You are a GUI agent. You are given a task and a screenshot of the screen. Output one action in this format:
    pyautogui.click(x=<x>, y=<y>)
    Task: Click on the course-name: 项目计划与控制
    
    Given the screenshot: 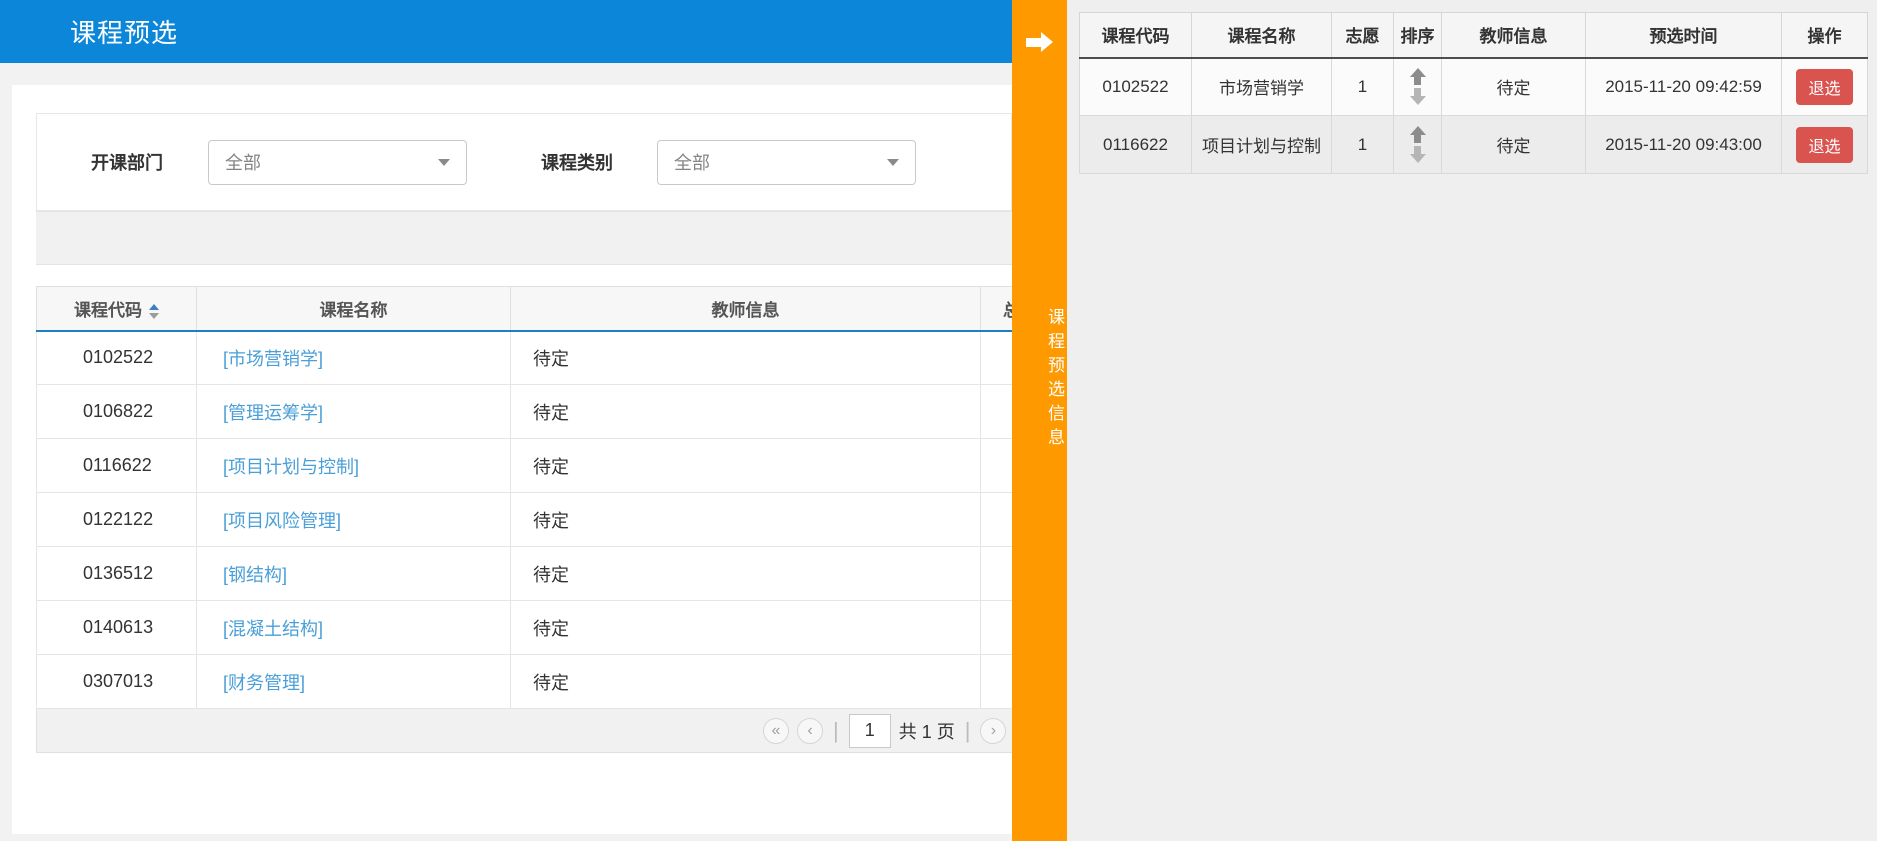 What is the action you would take?
    pyautogui.click(x=1261, y=144)
    